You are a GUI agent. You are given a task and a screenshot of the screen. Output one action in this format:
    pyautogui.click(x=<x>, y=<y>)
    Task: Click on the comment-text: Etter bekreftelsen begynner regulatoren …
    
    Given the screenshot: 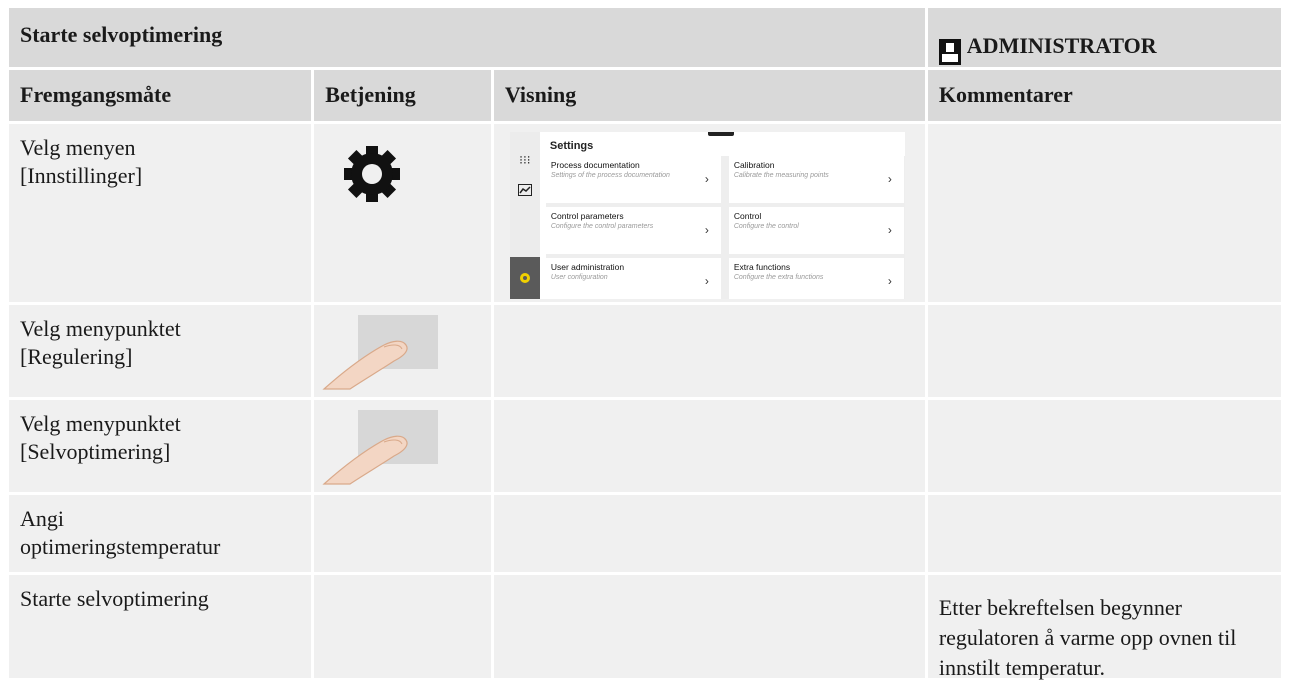 What is the action you would take?
    pyautogui.click(x=1087, y=637)
    